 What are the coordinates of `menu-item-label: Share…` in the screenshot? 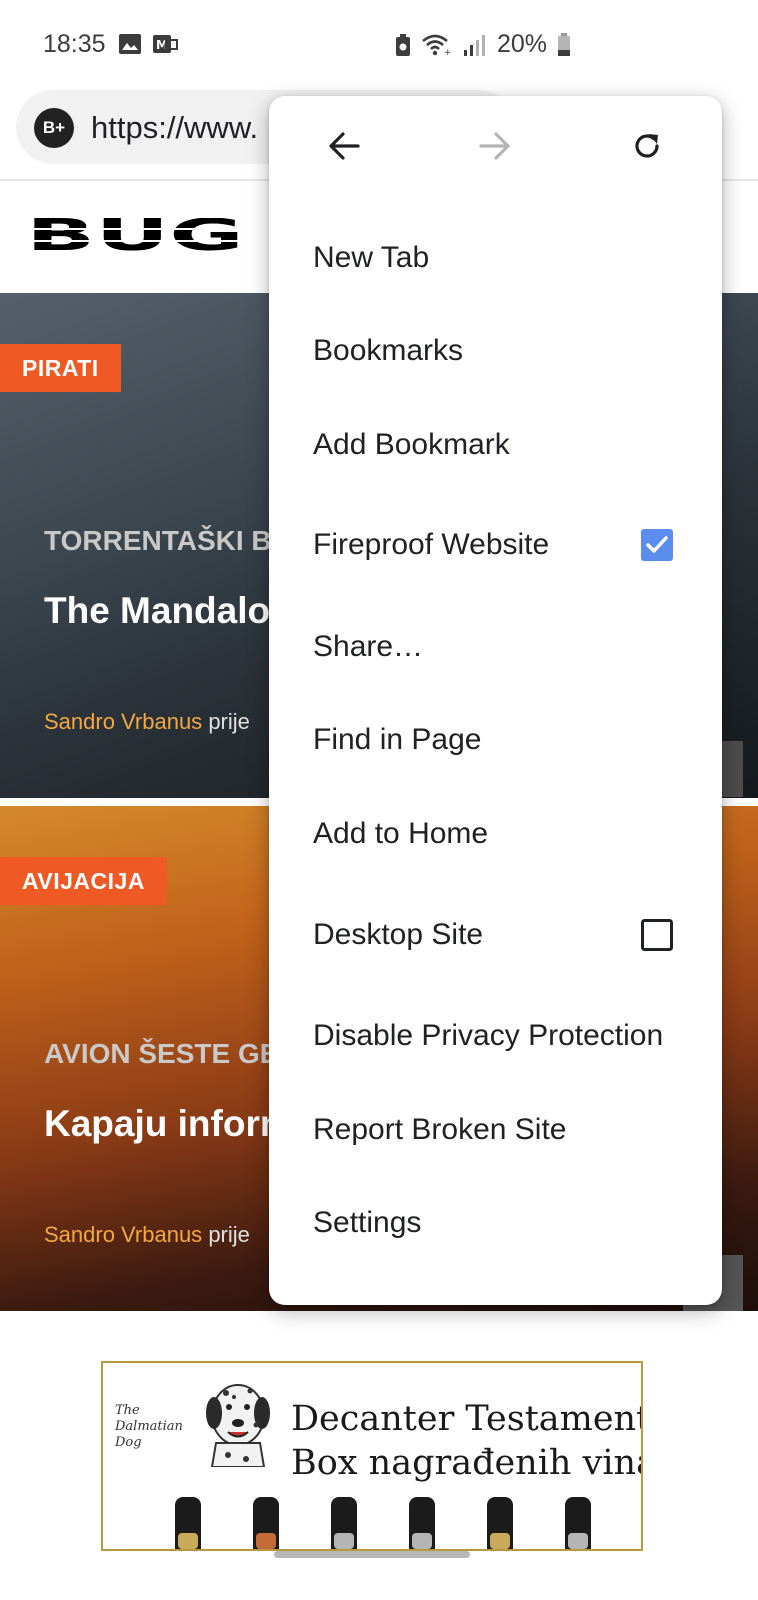 It's located at (368, 646).